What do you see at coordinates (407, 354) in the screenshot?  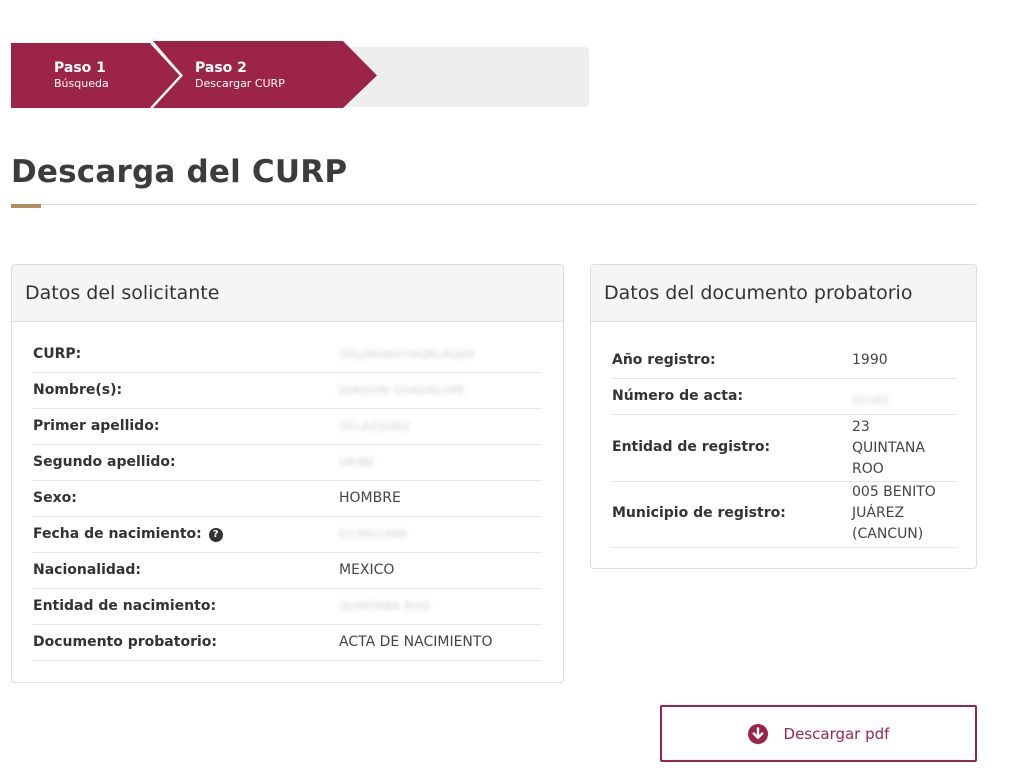 I see `row-value: VELJ900607HQRLRQ09` at bounding box center [407, 354].